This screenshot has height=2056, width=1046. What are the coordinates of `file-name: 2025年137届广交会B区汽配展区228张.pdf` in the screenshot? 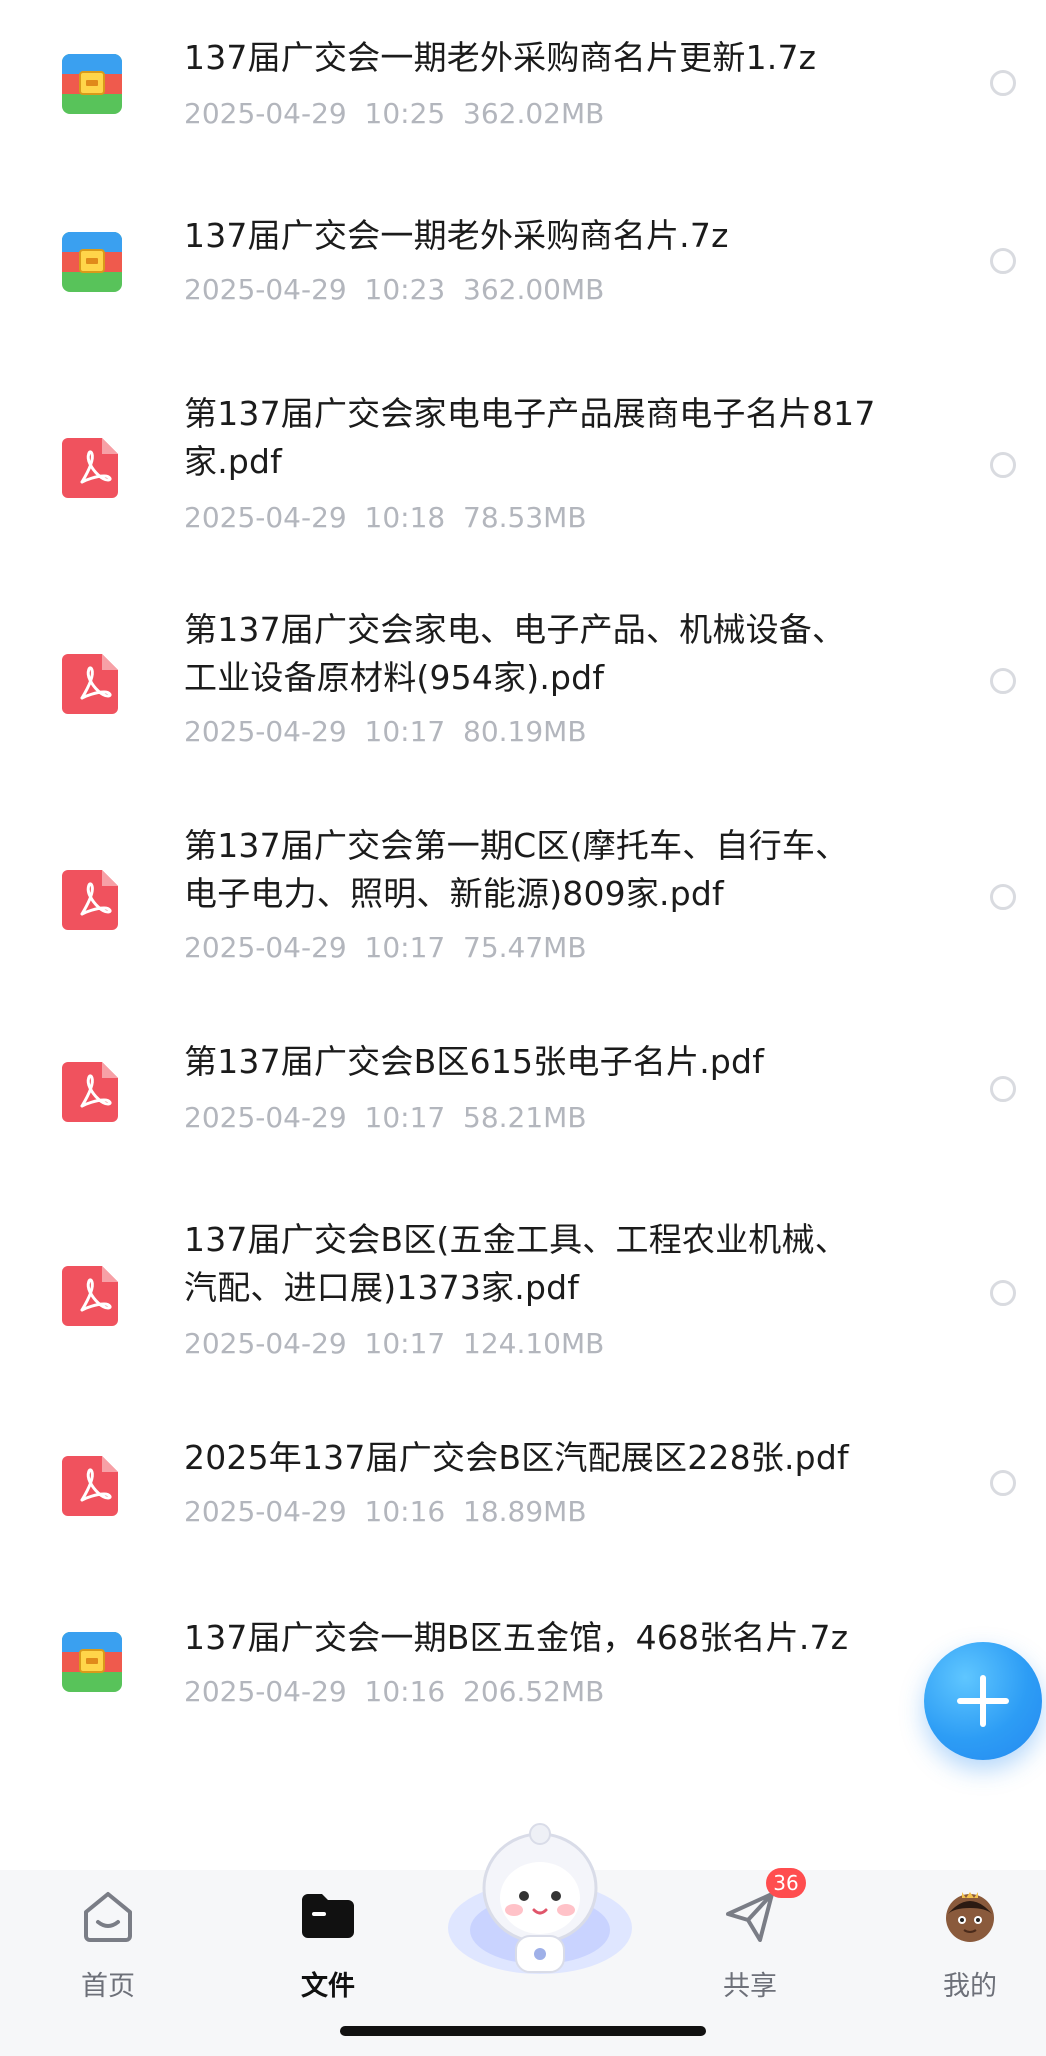 It's located at (516, 1457).